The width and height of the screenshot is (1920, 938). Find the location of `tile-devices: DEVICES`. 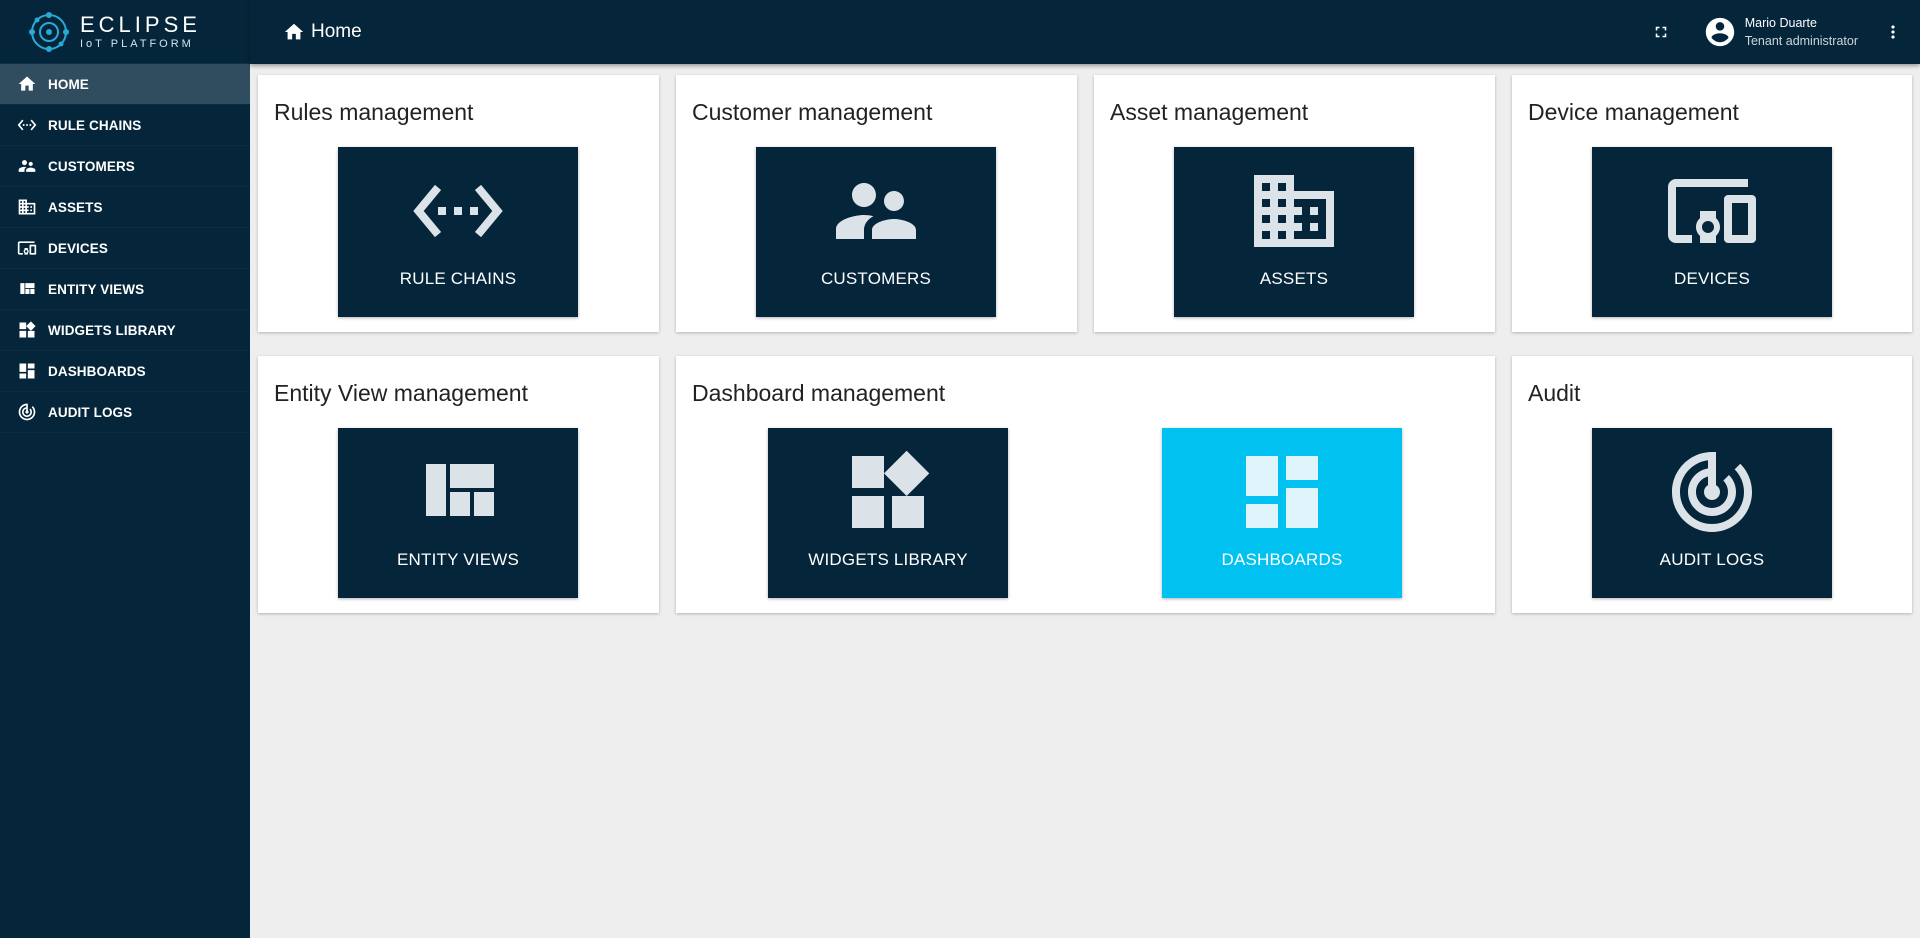

tile-devices: DEVICES is located at coordinates (1712, 232).